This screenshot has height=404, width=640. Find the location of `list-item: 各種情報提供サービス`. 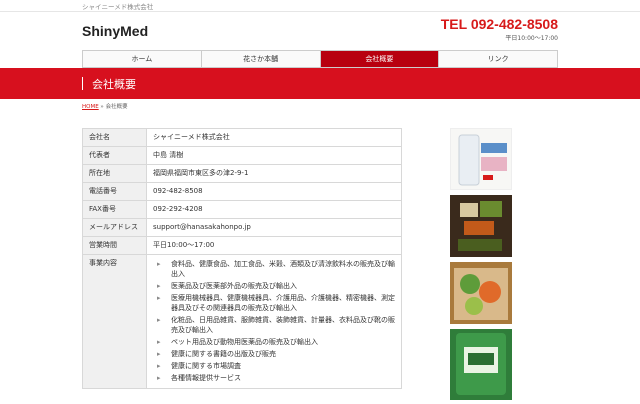

list-item: 各種情報提供サービス is located at coordinates (276, 378).